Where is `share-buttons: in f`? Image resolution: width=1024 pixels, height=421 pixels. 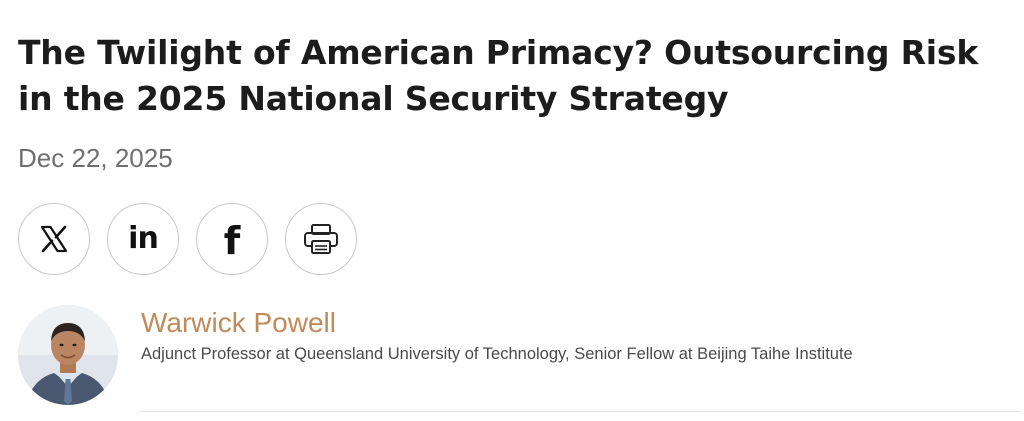 share-buttons: in f is located at coordinates (187, 240).